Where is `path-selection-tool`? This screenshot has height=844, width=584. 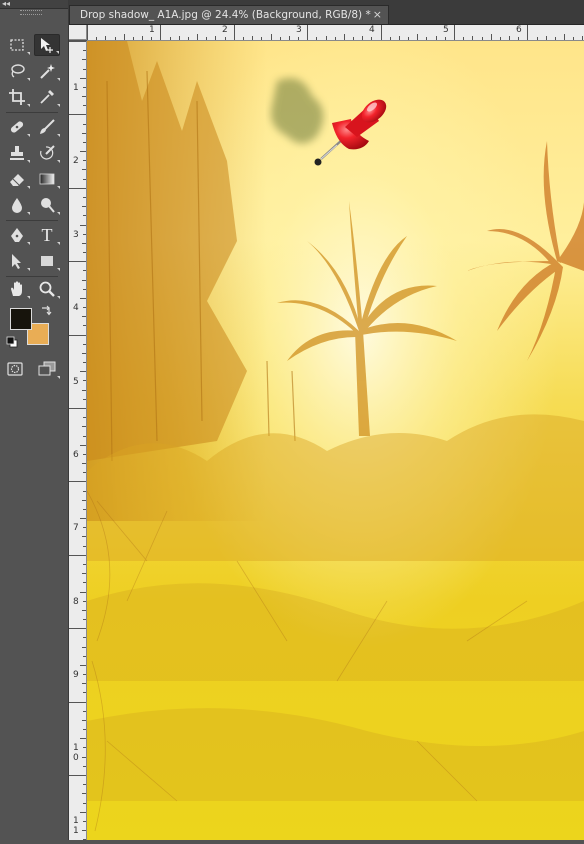
path-selection-tool is located at coordinates (17, 261).